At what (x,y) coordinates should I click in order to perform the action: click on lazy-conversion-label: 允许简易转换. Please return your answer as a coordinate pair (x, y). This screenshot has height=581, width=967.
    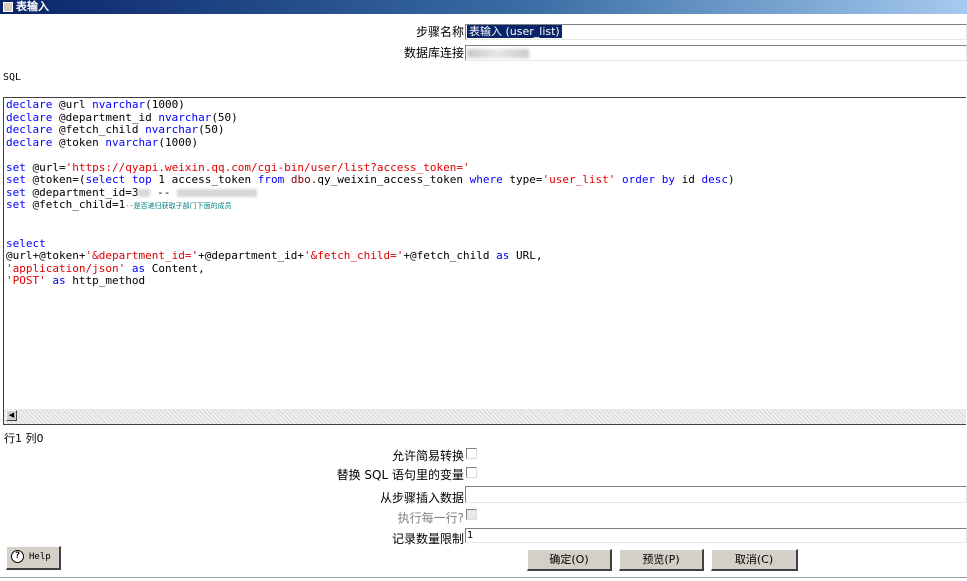
    Looking at the image, I should click on (427, 456).